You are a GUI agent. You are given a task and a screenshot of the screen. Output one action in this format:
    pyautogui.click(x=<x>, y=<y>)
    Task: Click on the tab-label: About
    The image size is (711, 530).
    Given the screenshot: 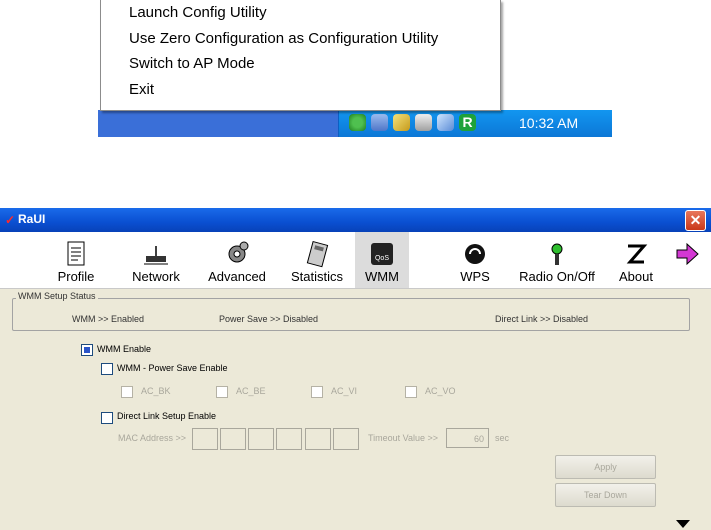 What is the action you would take?
    pyautogui.click(x=636, y=276)
    